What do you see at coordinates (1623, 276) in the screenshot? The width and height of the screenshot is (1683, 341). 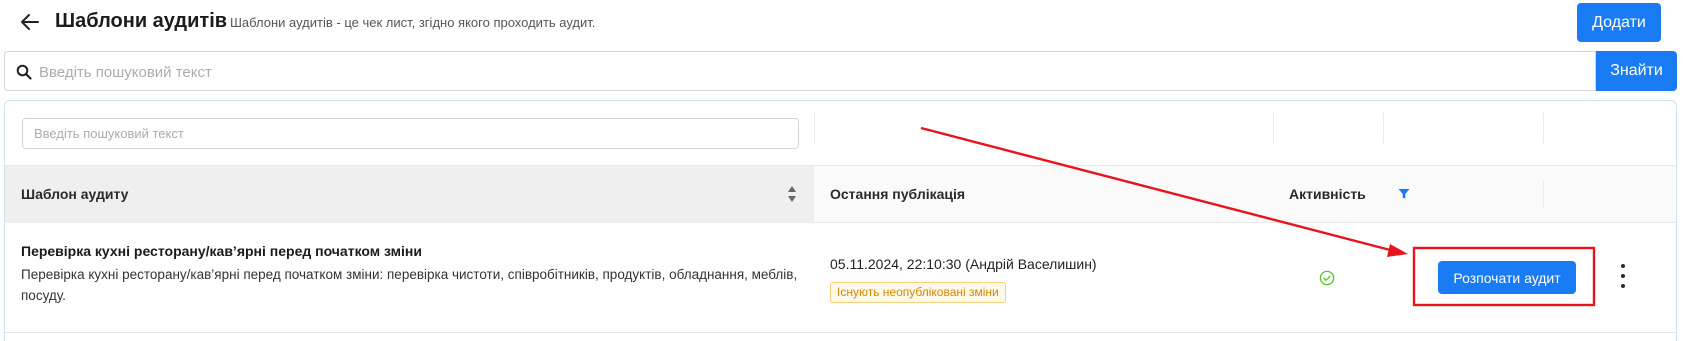 I see `more-vertical-icon` at bounding box center [1623, 276].